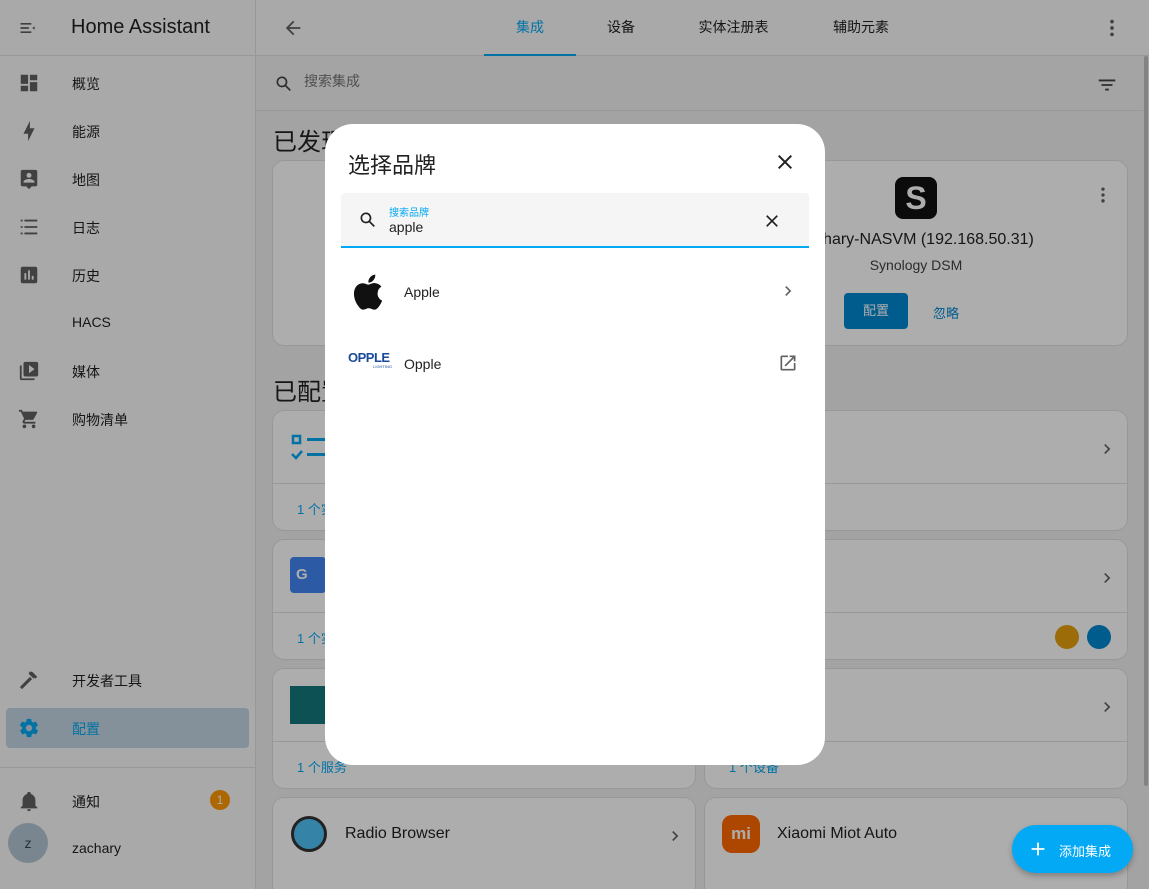 This screenshot has height=889, width=1149. What do you see at coordinates (1038, 849) in the screenshot?
I see `plus-icon` at bounding box center [1038, 849].